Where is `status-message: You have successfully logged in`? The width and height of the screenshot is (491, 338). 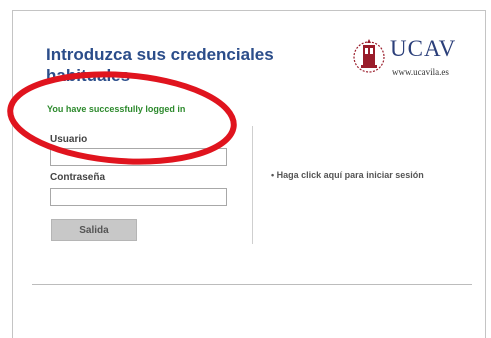
status-message: You have successfully logged in is located at coordinates (116, 109).